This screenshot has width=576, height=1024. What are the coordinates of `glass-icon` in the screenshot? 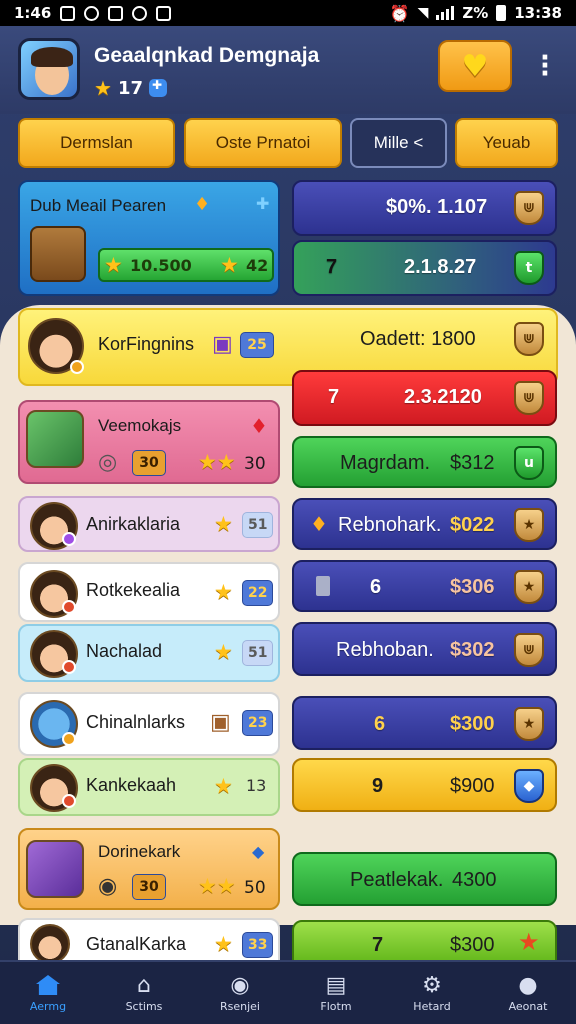 It's located at (323, 586).